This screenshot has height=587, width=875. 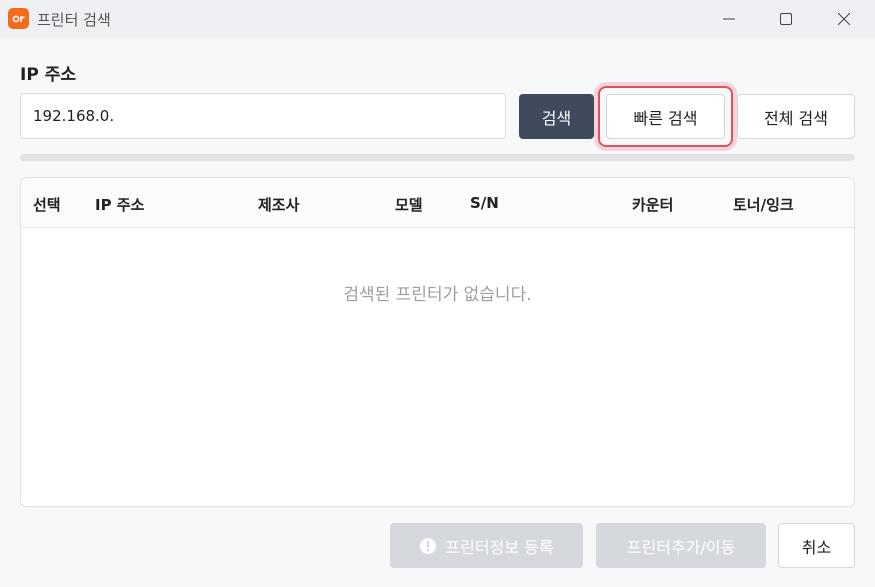 I want to click on title-bar: 프린터 검색, so click(x=437, y=19).